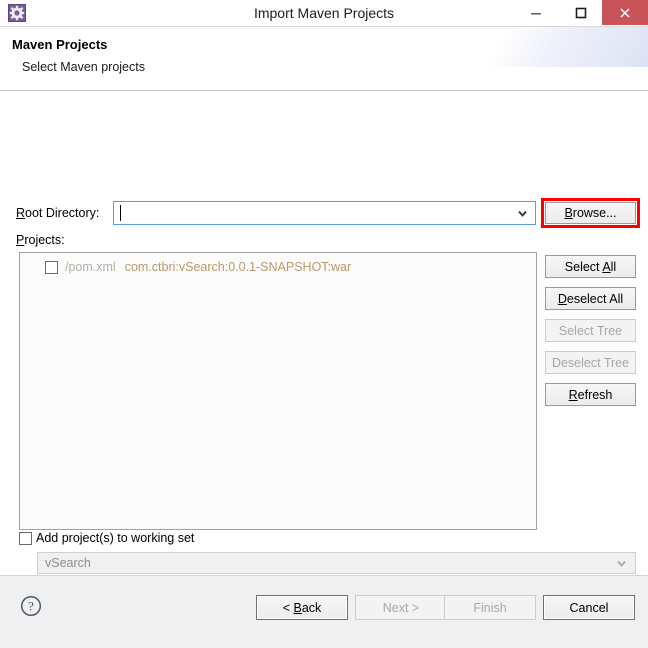 This screenshot has width=648, height=648. I want to click on help-circle-icon: ?, so click(31, 607).